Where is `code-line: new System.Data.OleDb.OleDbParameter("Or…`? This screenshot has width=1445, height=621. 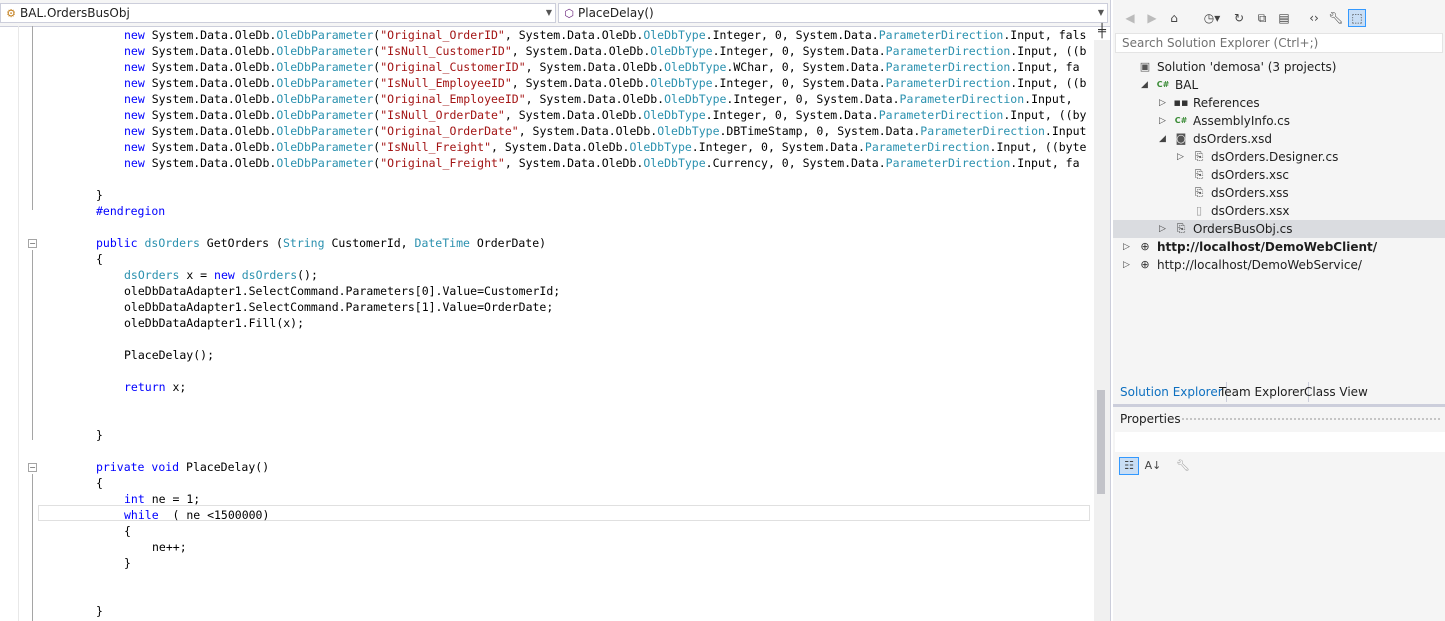 code-line: new System.Data.OleDb.OleDbParameter("Or… is located at coordinates (605, 35).